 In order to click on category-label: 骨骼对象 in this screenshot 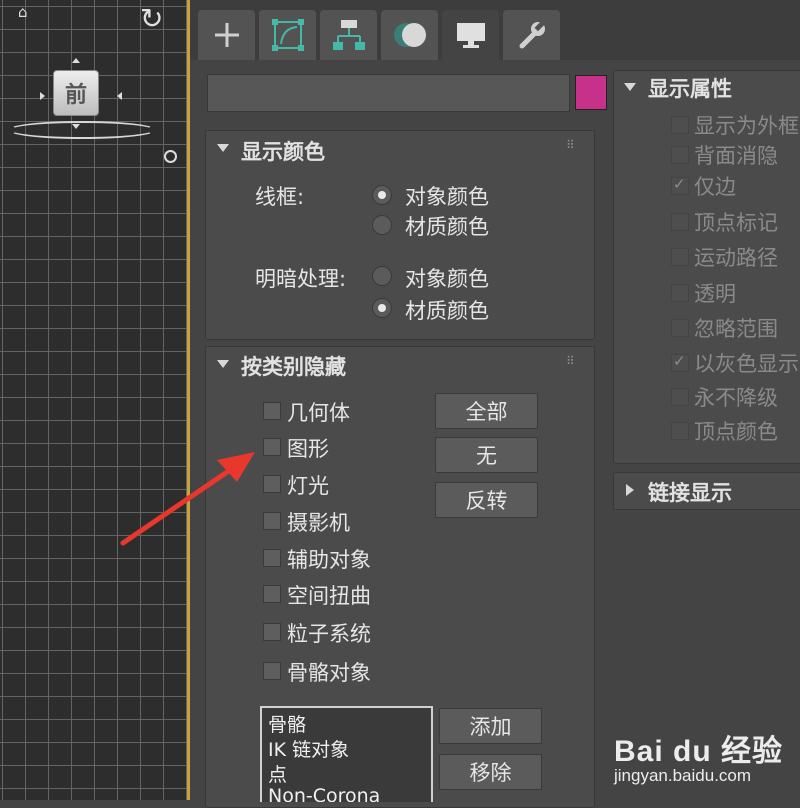, I will do `click(329, 672)`.